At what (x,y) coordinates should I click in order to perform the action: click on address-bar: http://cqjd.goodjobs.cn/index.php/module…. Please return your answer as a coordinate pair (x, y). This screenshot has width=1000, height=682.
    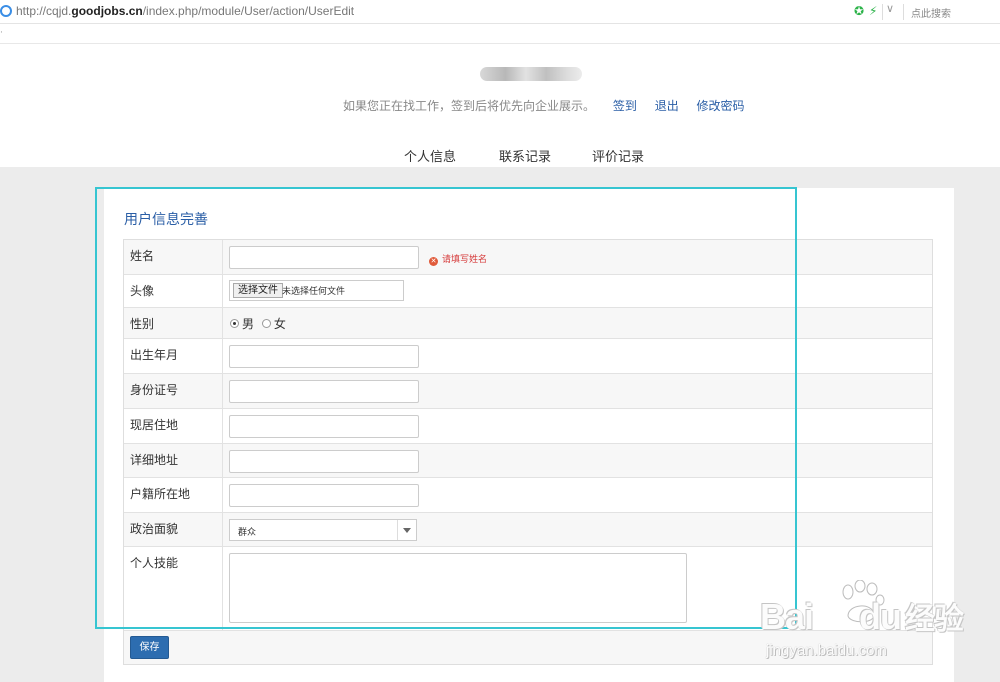
    Looking at the image, I should click on (500, 12).